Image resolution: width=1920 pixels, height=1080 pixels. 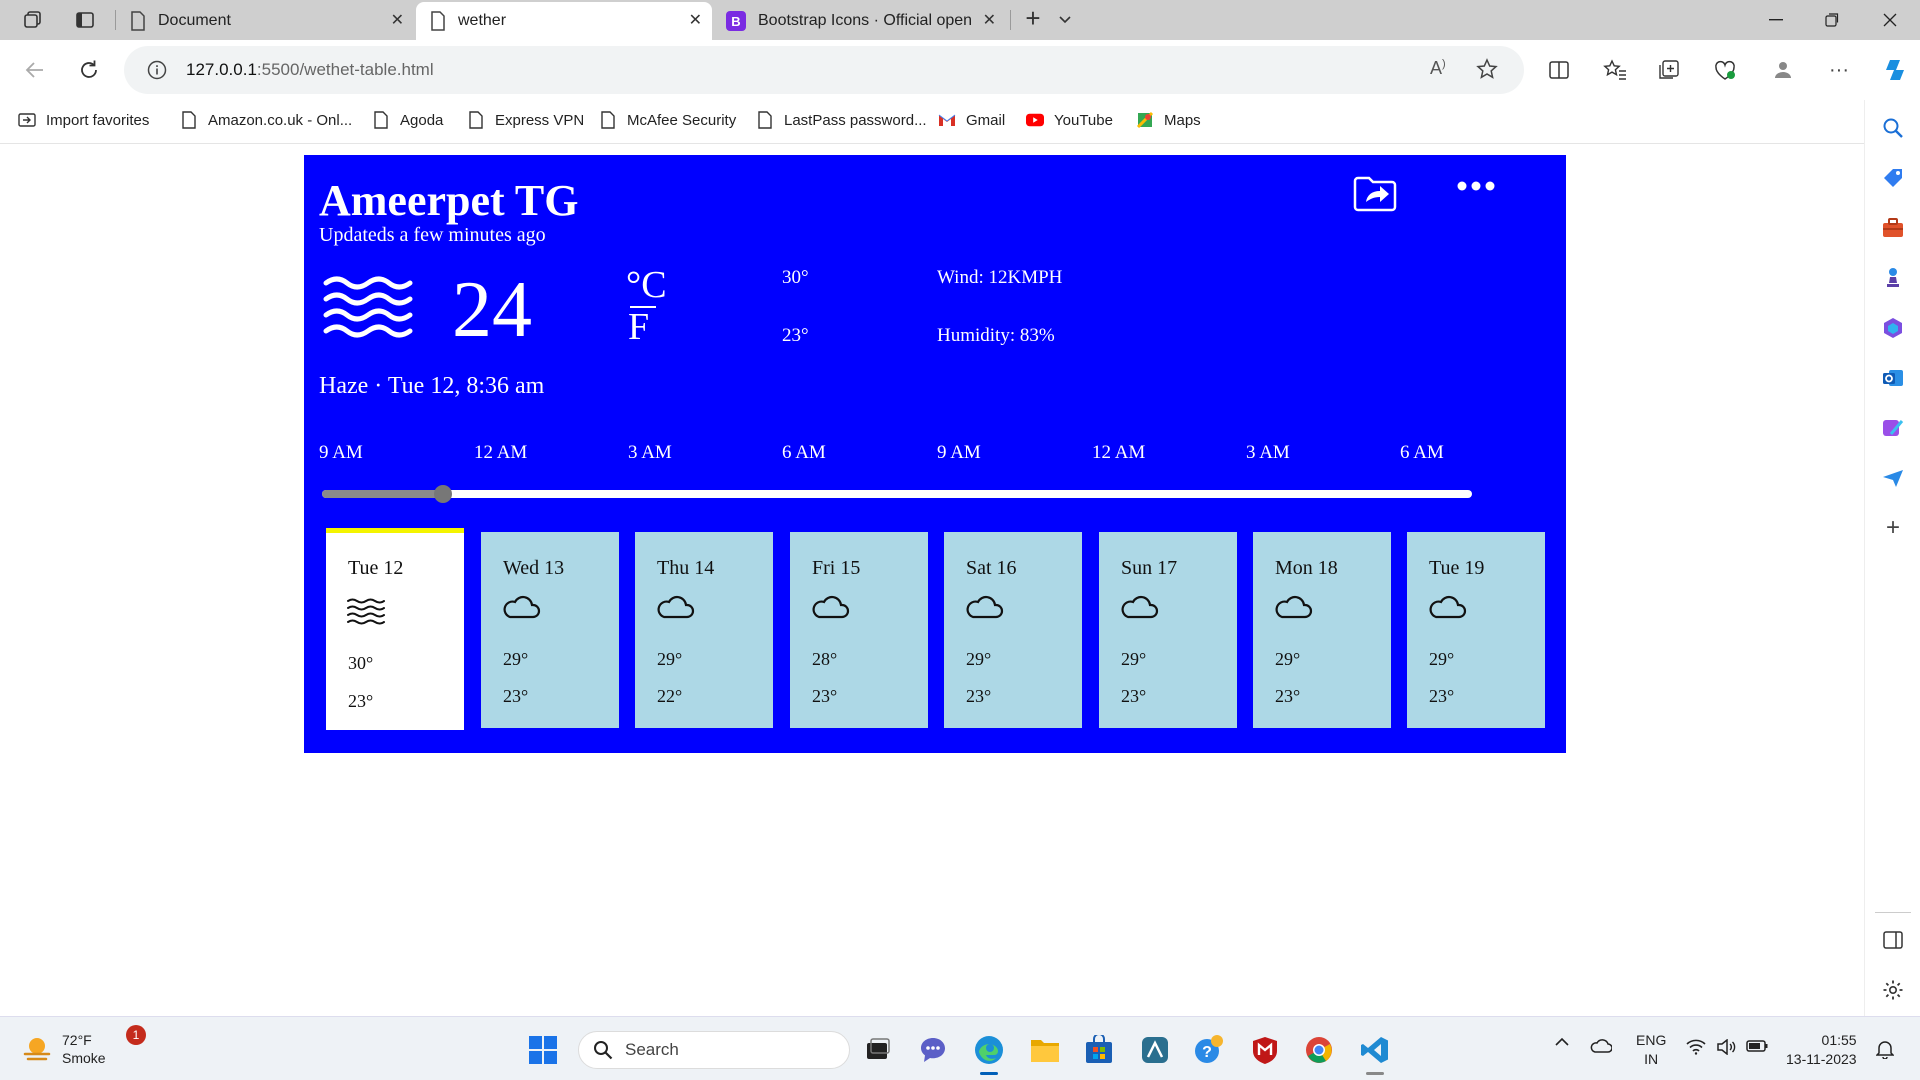 I want to click on slider-thumb, so click(x=442, y=494).